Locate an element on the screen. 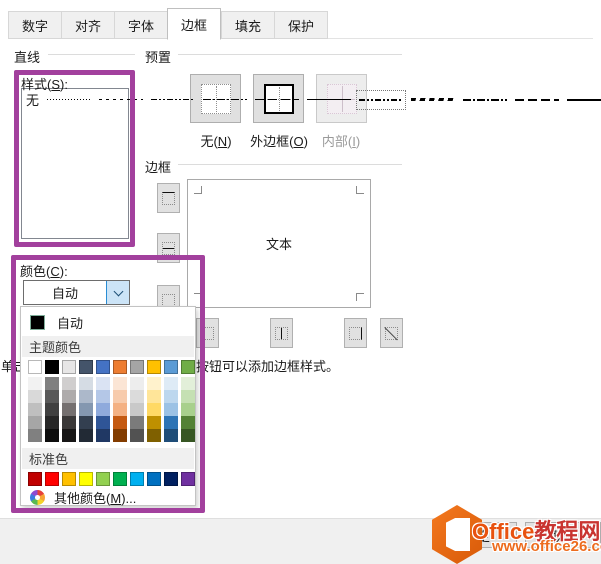 Image resolution: width=601 pixels, height=564 pixels. line-style-medium-dash-dot is located at coordinates (485, 100).